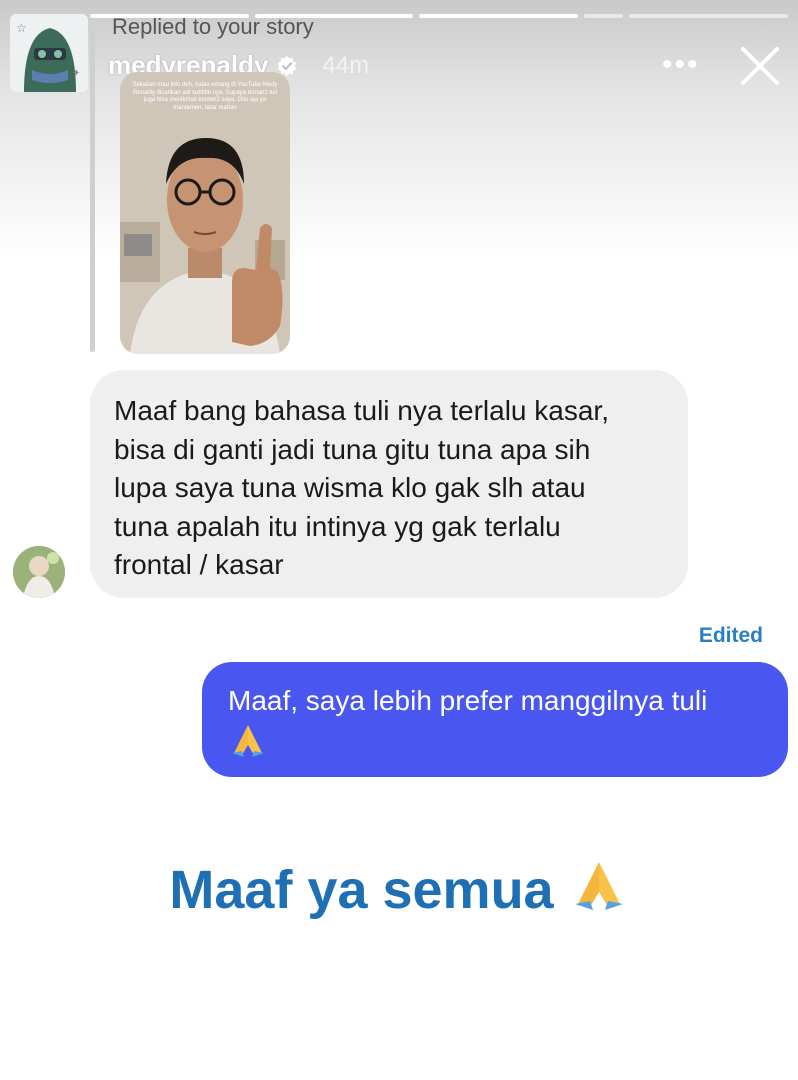 The image size is (798, 1080). I want to click on more-options-icon: •••, so click(681, 65).